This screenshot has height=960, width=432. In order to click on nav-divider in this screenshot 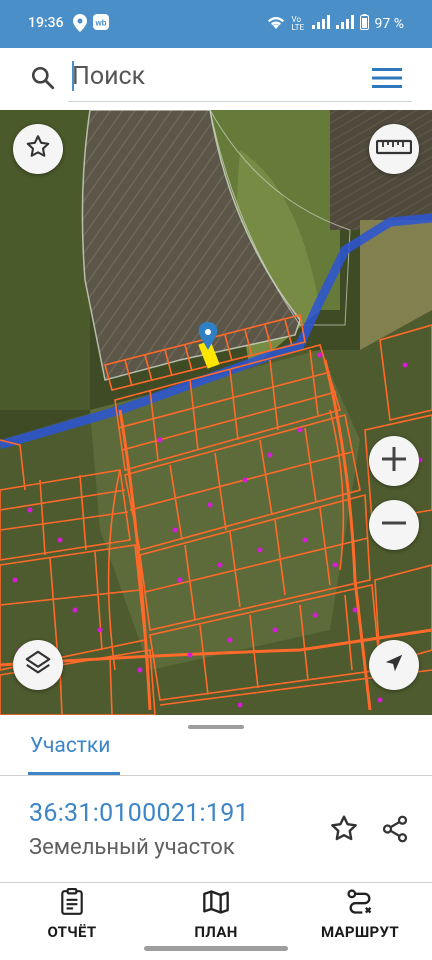, I will do `click(216, 882)`.